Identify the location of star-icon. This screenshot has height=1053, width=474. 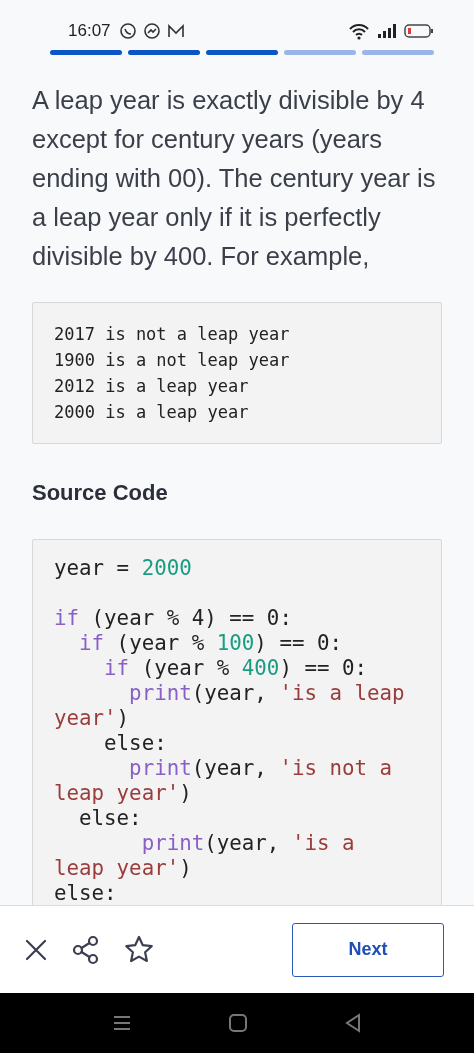
(139, 949).